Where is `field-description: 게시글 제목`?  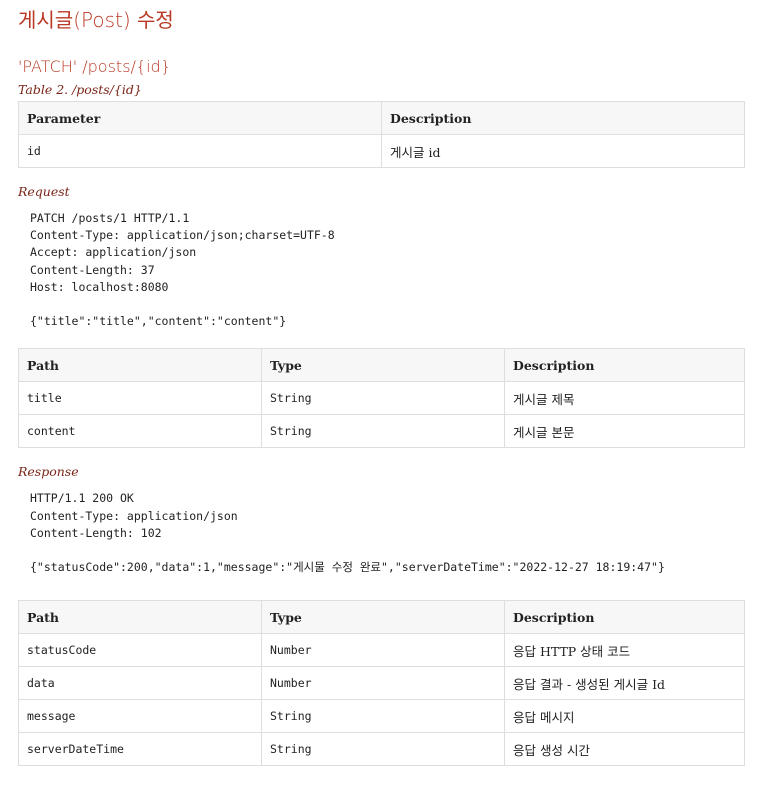 field-description: 게시글 제목 is located at coordinates (624, 398).